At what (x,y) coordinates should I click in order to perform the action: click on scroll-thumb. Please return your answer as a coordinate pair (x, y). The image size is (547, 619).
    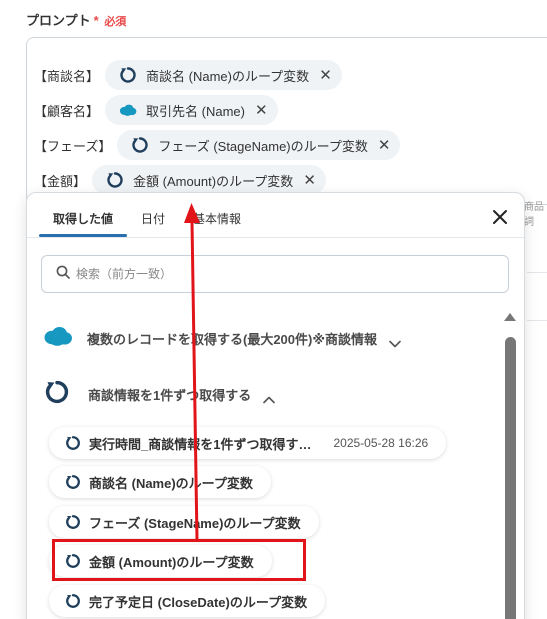
    Looking at the image, I should click on (510, 478).